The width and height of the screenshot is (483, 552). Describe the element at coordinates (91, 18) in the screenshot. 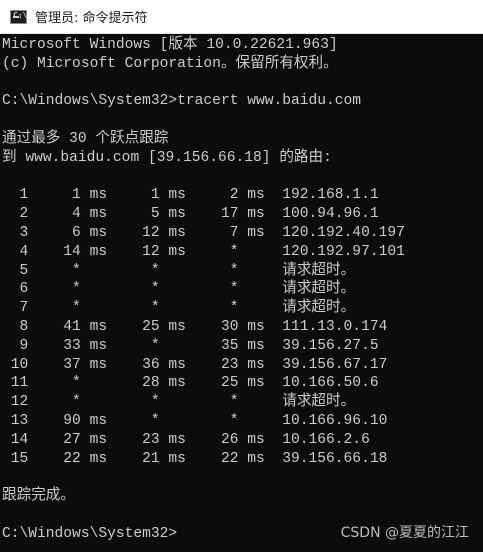

I see `window-title: 管理员: 命令提示符` at that location.